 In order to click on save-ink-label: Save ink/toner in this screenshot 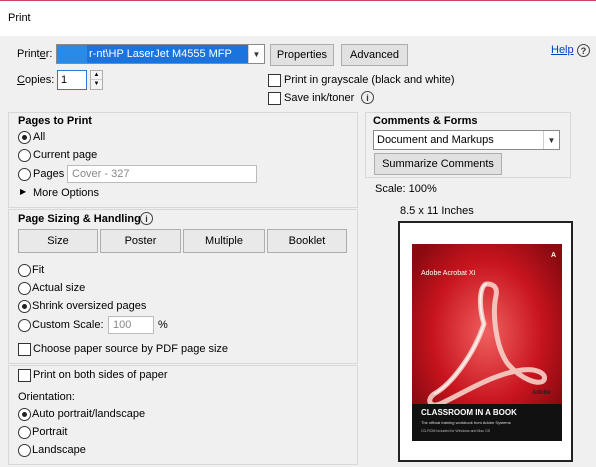, I will do `click(319, 98)`.